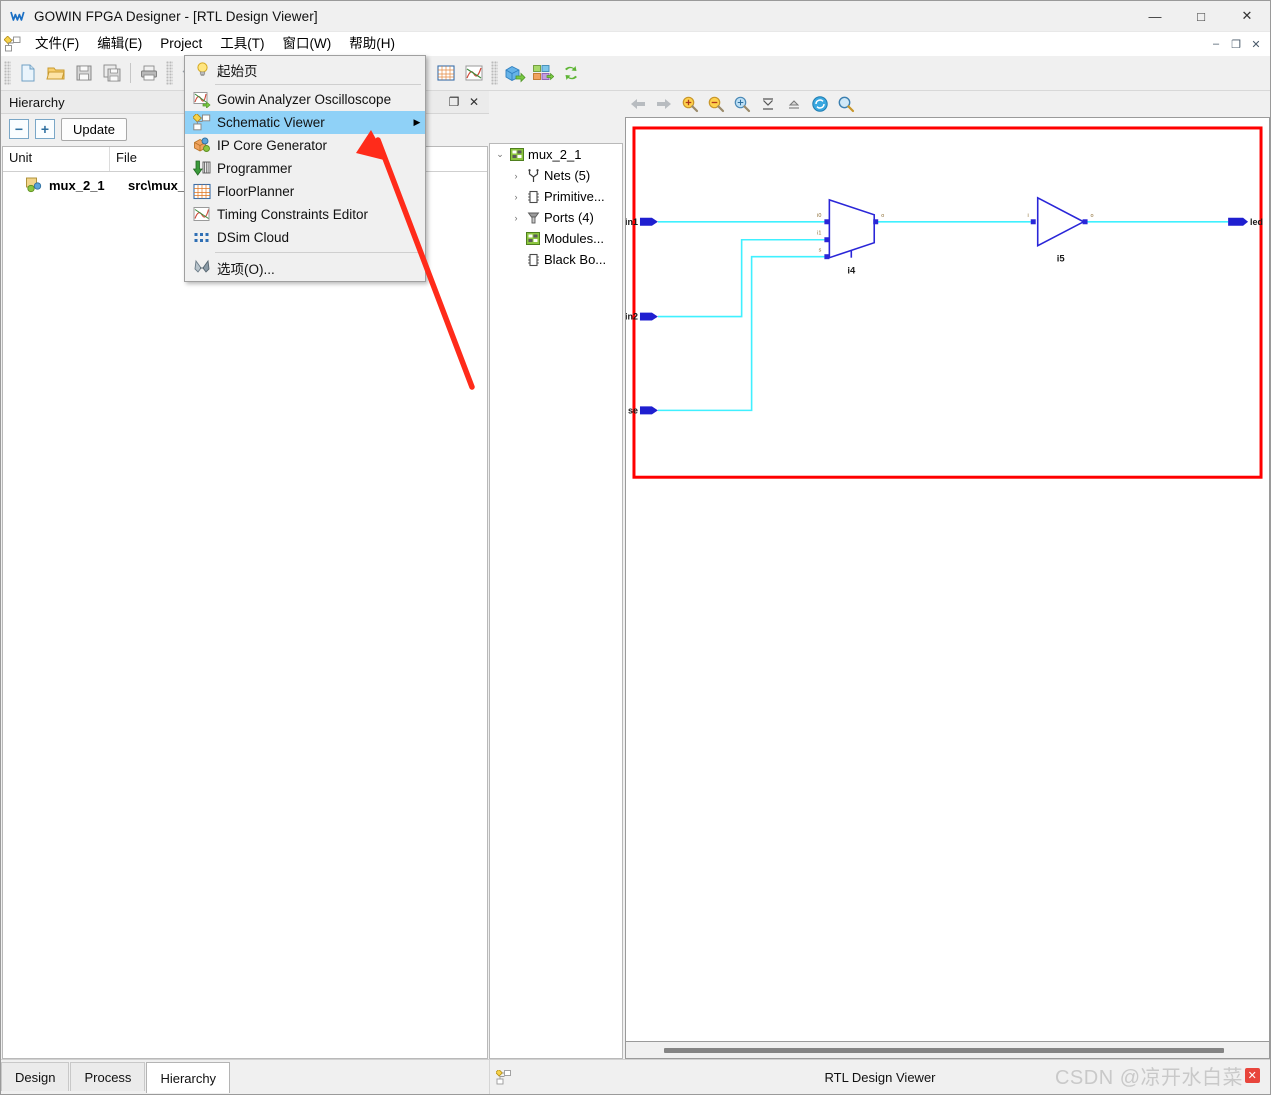  Describe the element at coordinates (372, 44) in the screenshot. I see `menu-help: 帮助(H)` at that location.